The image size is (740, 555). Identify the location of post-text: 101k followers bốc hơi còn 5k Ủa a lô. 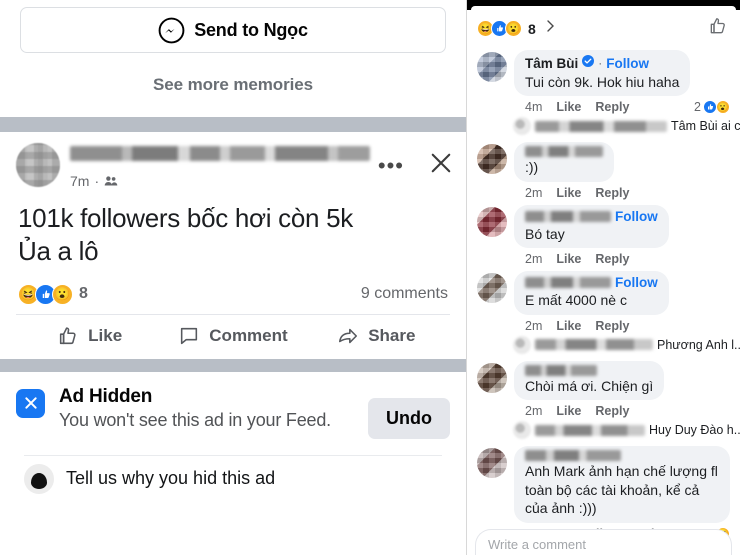
(233, 231).